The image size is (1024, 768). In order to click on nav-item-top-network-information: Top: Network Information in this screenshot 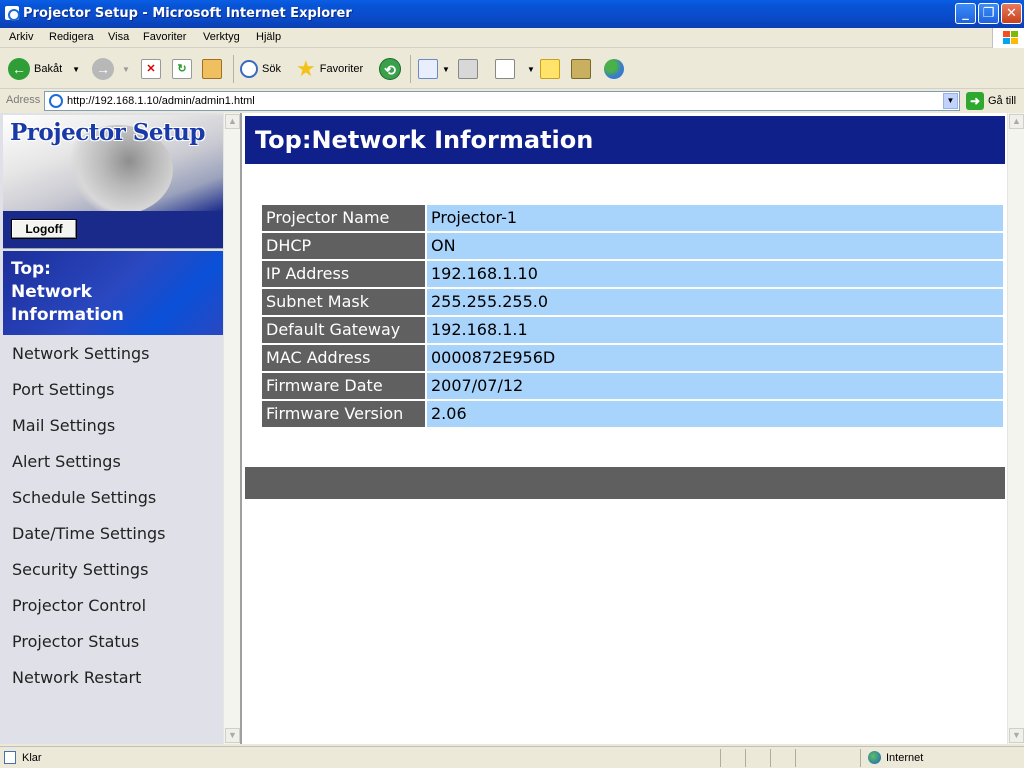, I will do `click(113, 293)`.